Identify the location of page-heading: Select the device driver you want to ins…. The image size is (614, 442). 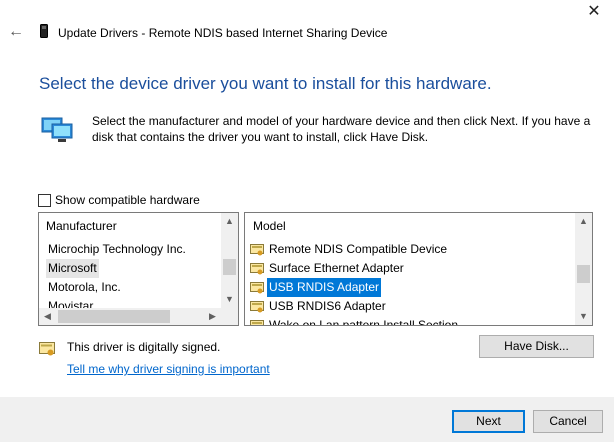
(265, 83).